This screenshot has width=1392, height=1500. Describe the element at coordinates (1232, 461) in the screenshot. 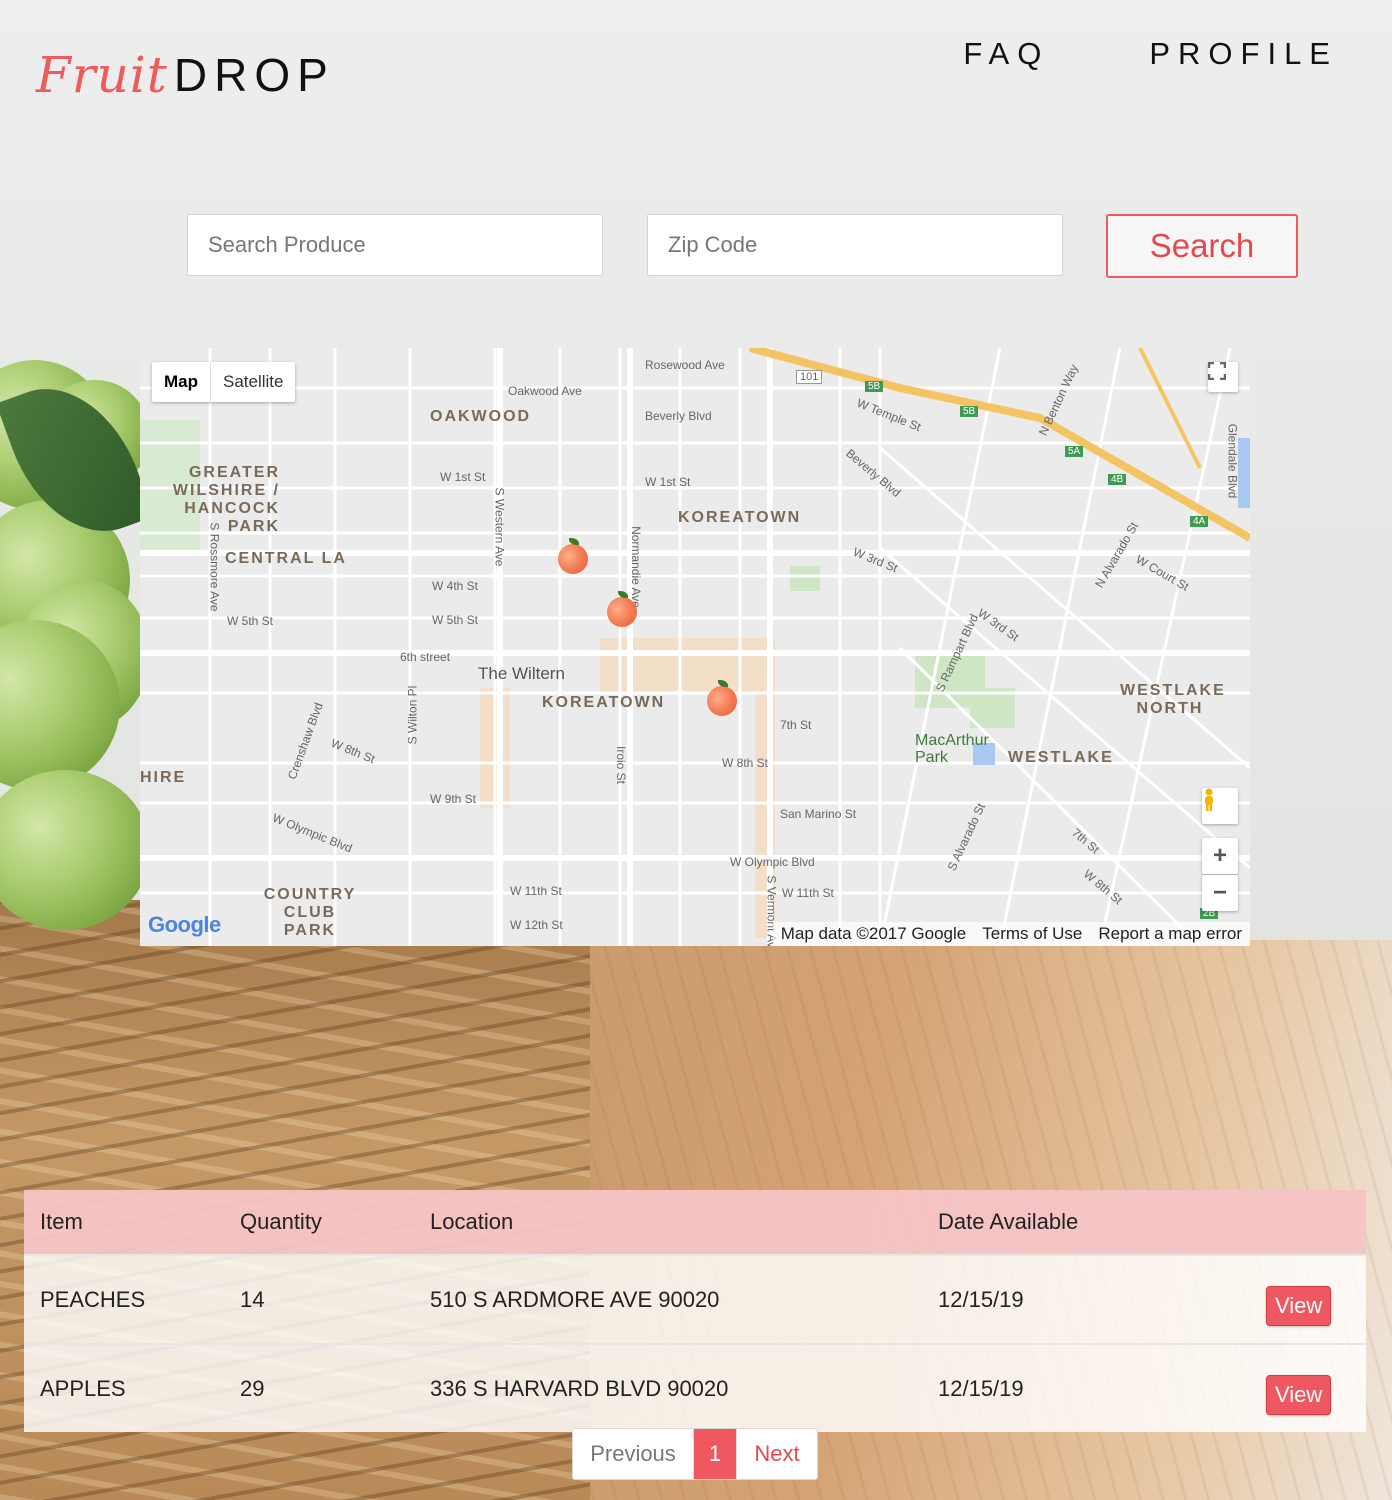

I see `map-street-label: Glendale Blvd` at that location.